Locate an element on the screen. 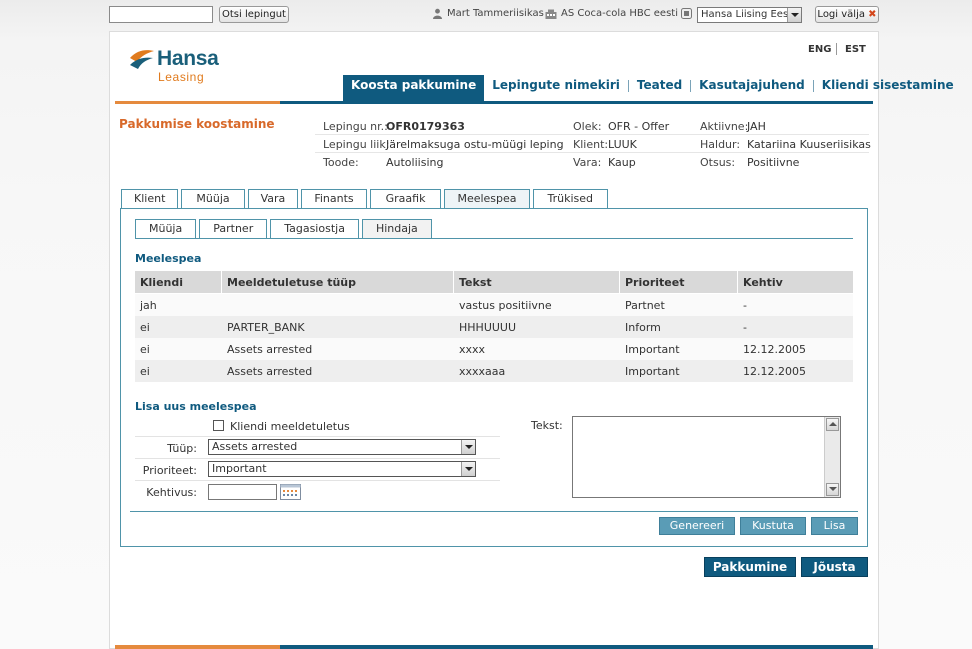 The image size is (972, 649). contract-number-label: Lepingu nr.: is located at coordinates (355, 126).